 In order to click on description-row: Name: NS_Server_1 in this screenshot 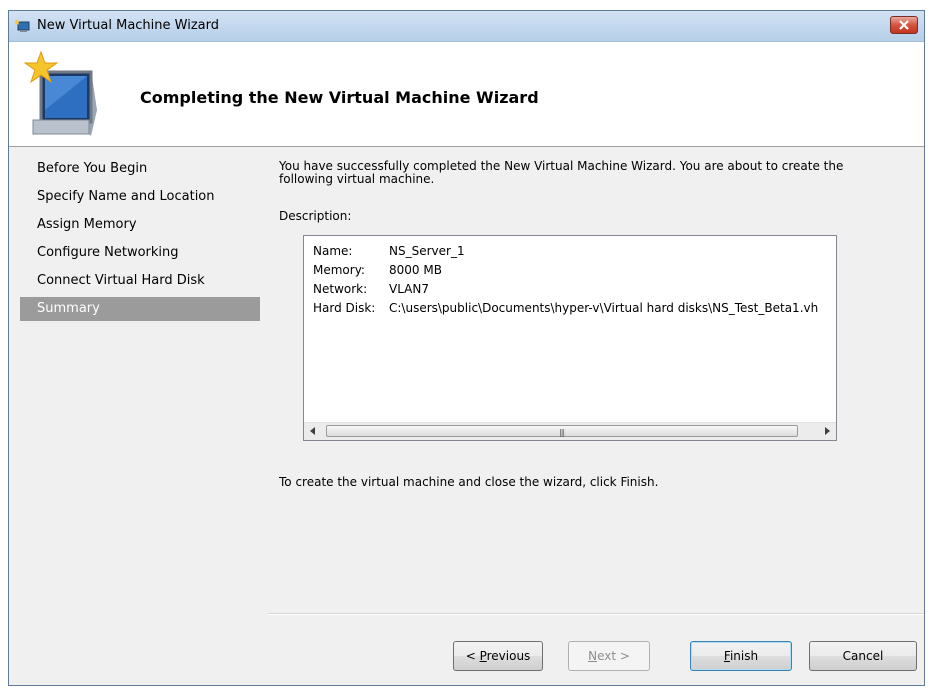, I will do `click(565, 251)`.